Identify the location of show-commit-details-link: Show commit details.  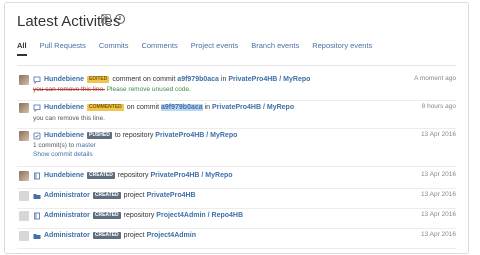
(63, 154).